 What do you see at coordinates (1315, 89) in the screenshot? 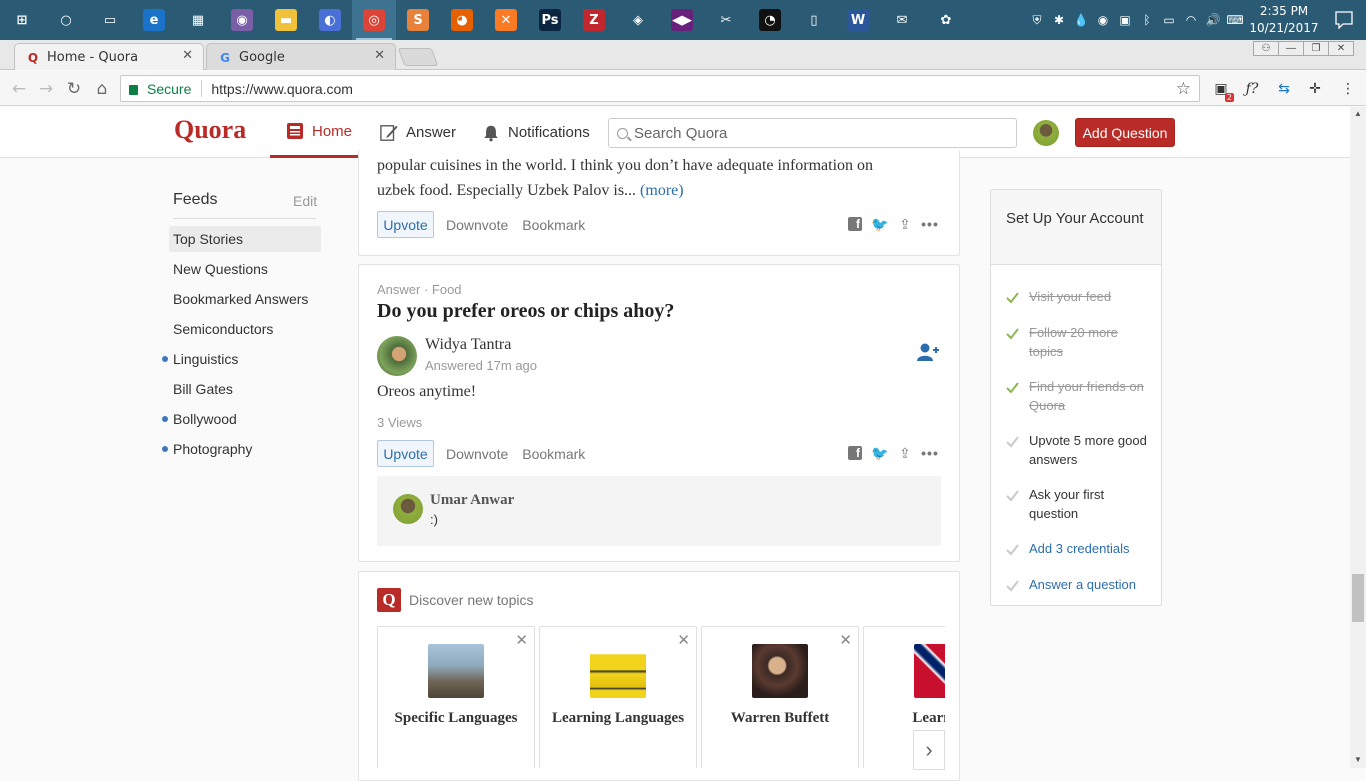
I see `move-extension-icon: ✛` at bounding box center [1315, 89].